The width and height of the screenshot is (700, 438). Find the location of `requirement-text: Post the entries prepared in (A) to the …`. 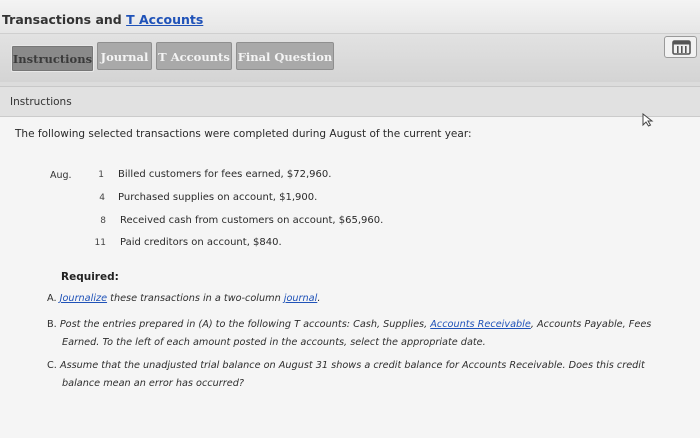

requirement-text: Post the entries prepared in (A) to the … is located at coordinates (245, 324).